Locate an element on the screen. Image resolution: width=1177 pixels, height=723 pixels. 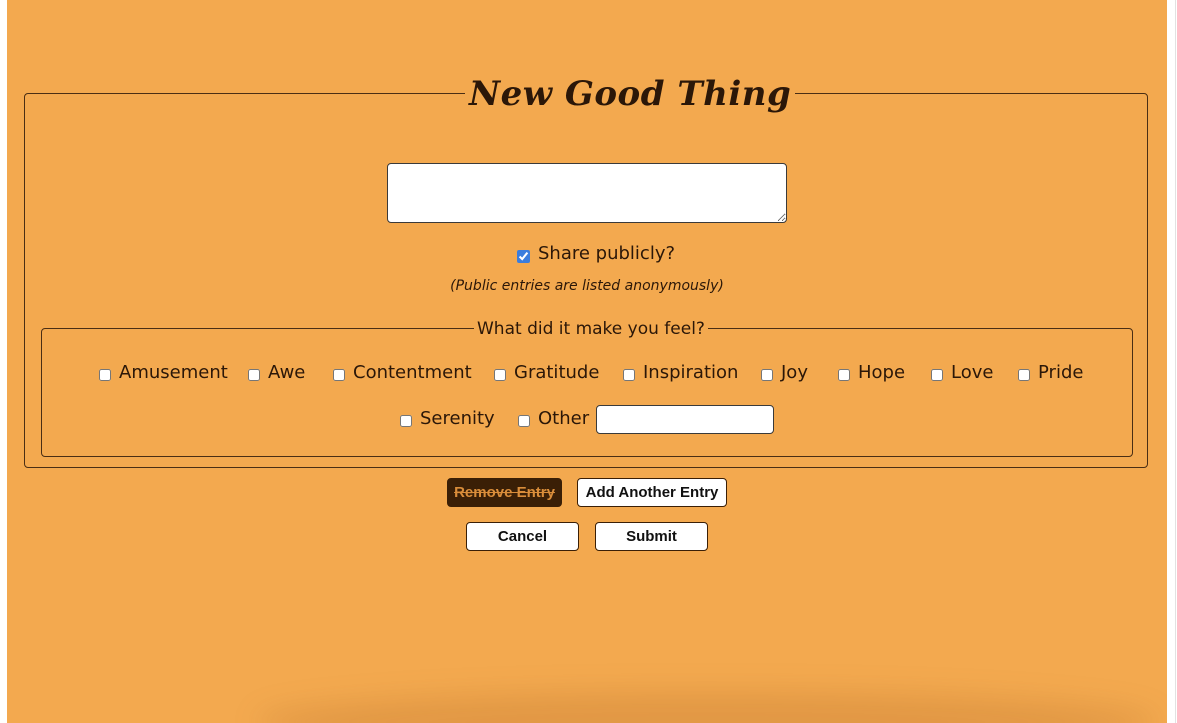
feeling-contentment: Contentment is located at coordinates (402, 372).